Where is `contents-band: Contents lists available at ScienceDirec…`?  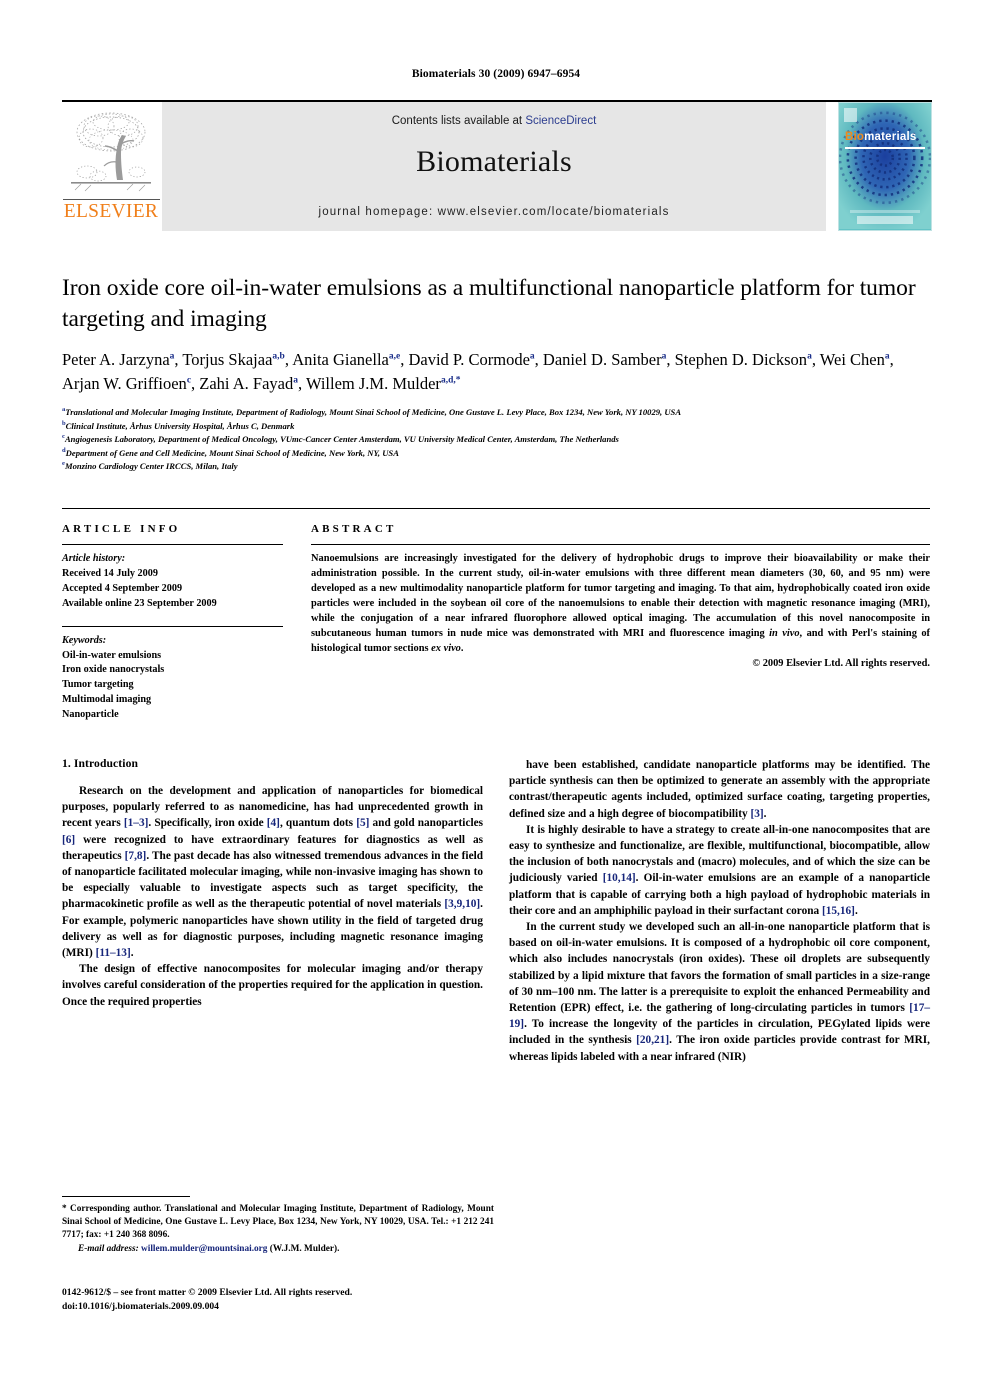 contents-band: Contents lists available at ScienceDirec… is located at coordinates (494, 166).